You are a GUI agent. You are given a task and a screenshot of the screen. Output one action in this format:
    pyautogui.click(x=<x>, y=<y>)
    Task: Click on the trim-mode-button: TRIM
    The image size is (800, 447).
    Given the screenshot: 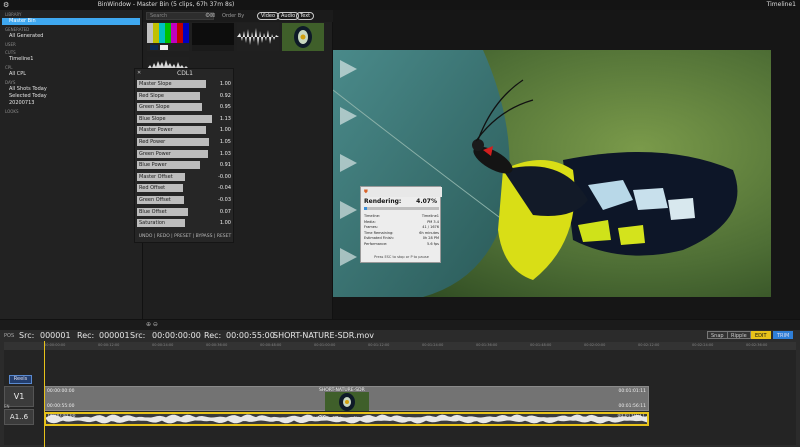 What is the action you would take?
    pyautogui.click(x=783, y=335)
    